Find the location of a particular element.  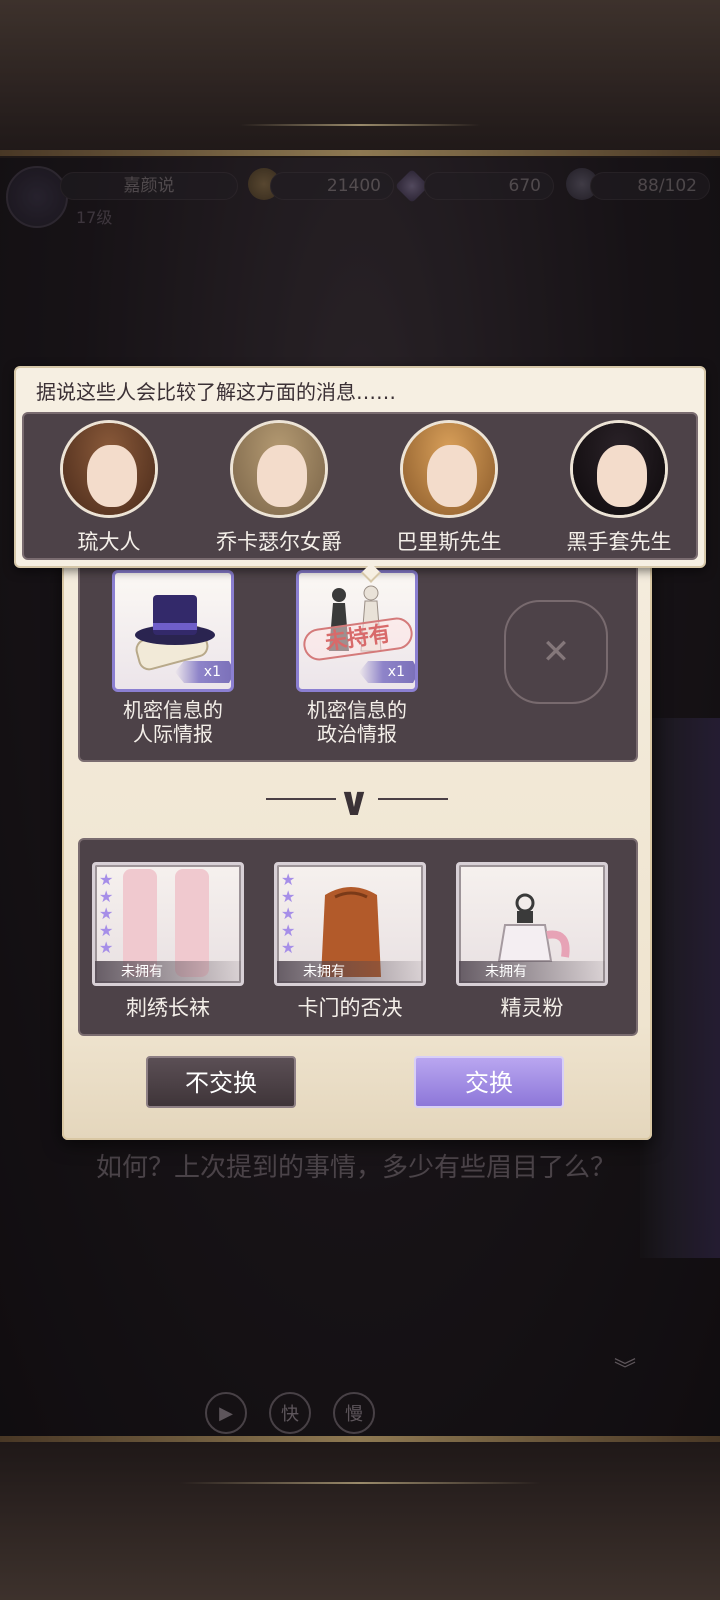

decline-button: 不交换 is located at coordinates (221, 1082).